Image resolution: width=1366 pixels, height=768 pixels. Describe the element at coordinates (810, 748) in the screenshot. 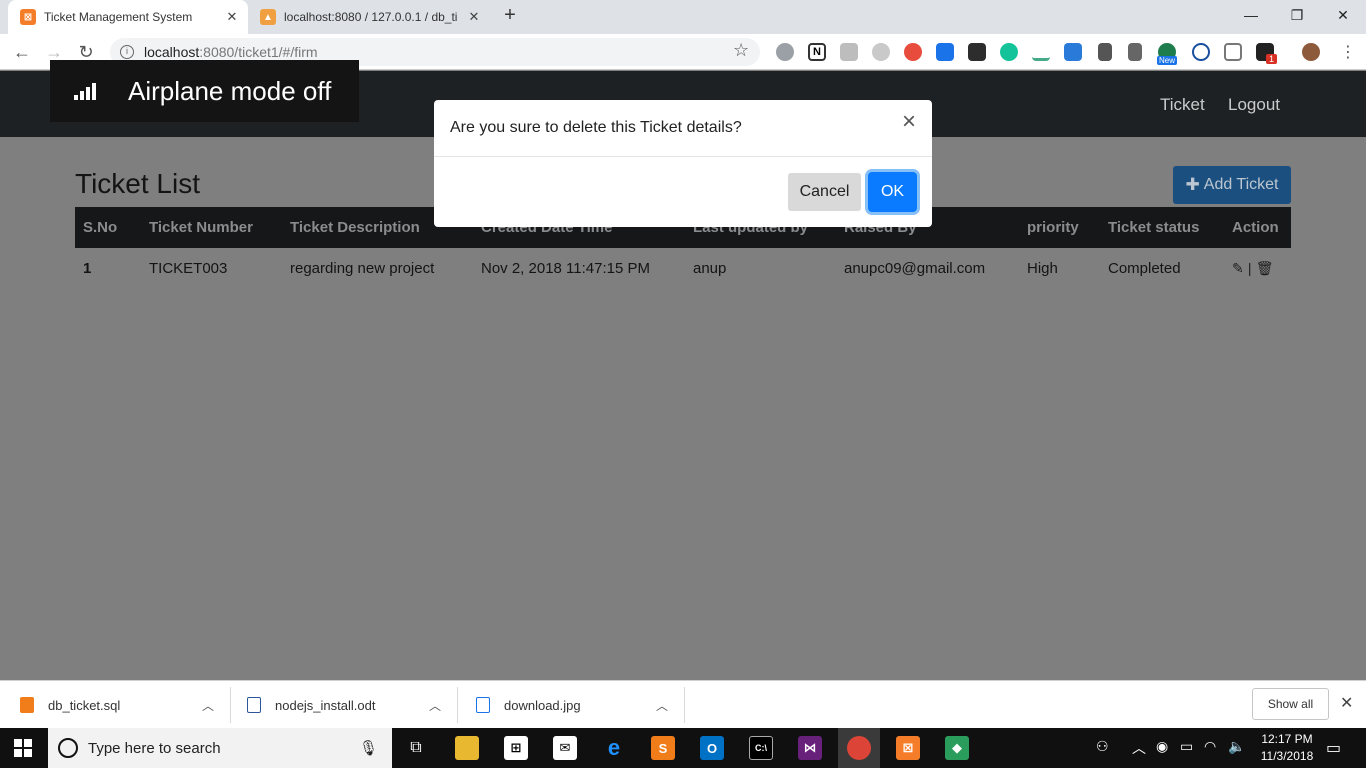

I see `visual-studio-icon: ⋈` at that location.